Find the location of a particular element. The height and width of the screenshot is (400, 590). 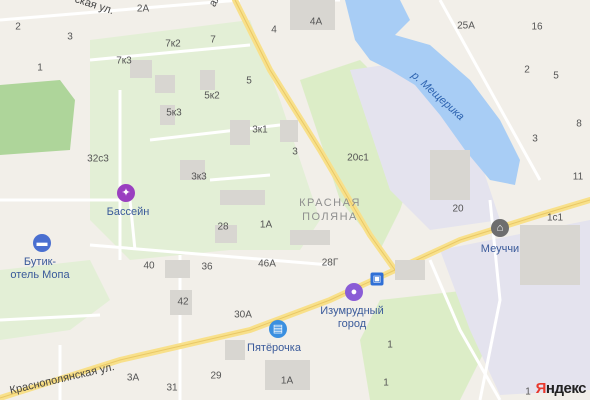

house-number: 29 is located at coordinates (216, 376).